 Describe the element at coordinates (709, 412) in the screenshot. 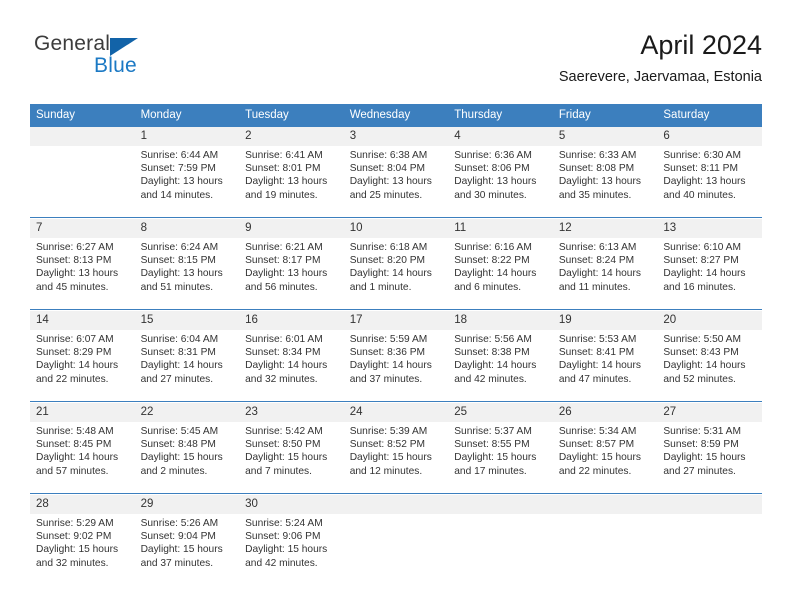

I see `day-number: 27` at that location.